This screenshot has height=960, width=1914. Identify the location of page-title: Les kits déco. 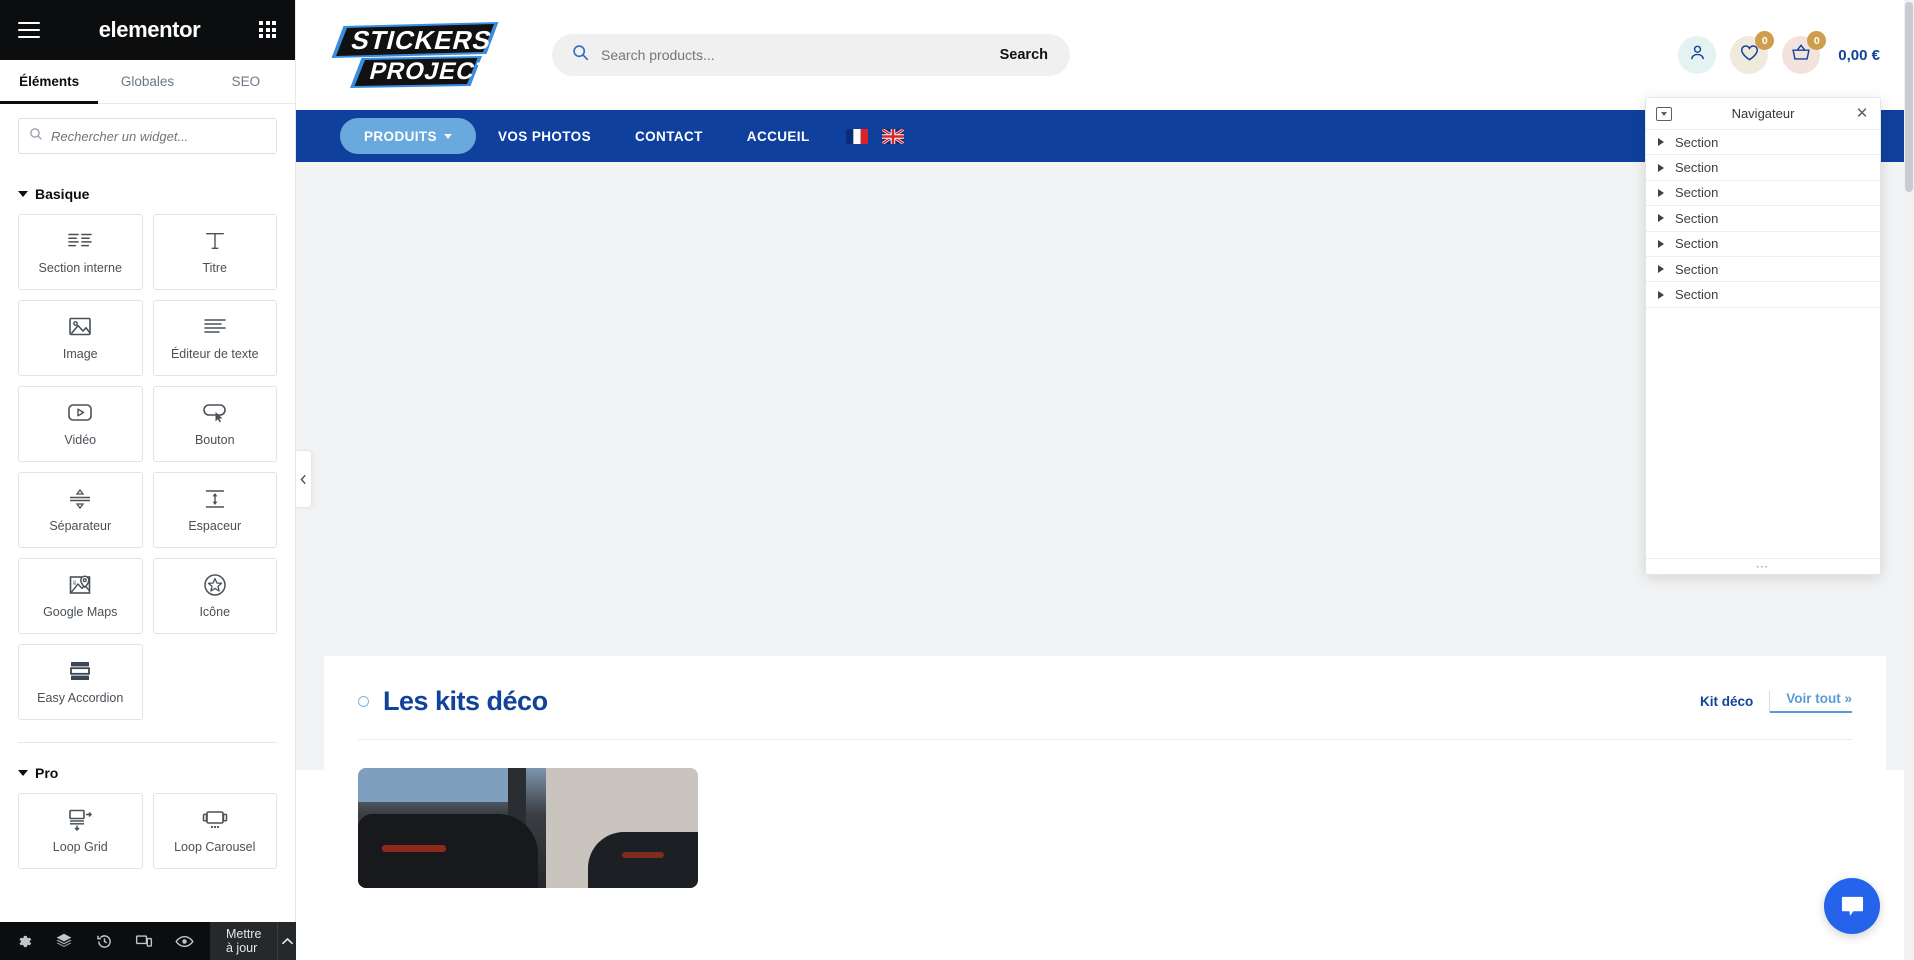
(465, 701).